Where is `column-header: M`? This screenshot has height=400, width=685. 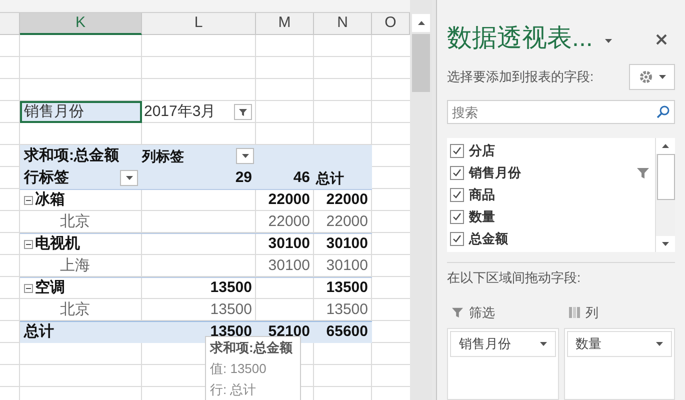 column-header: M is located at coordinates (285, 24).